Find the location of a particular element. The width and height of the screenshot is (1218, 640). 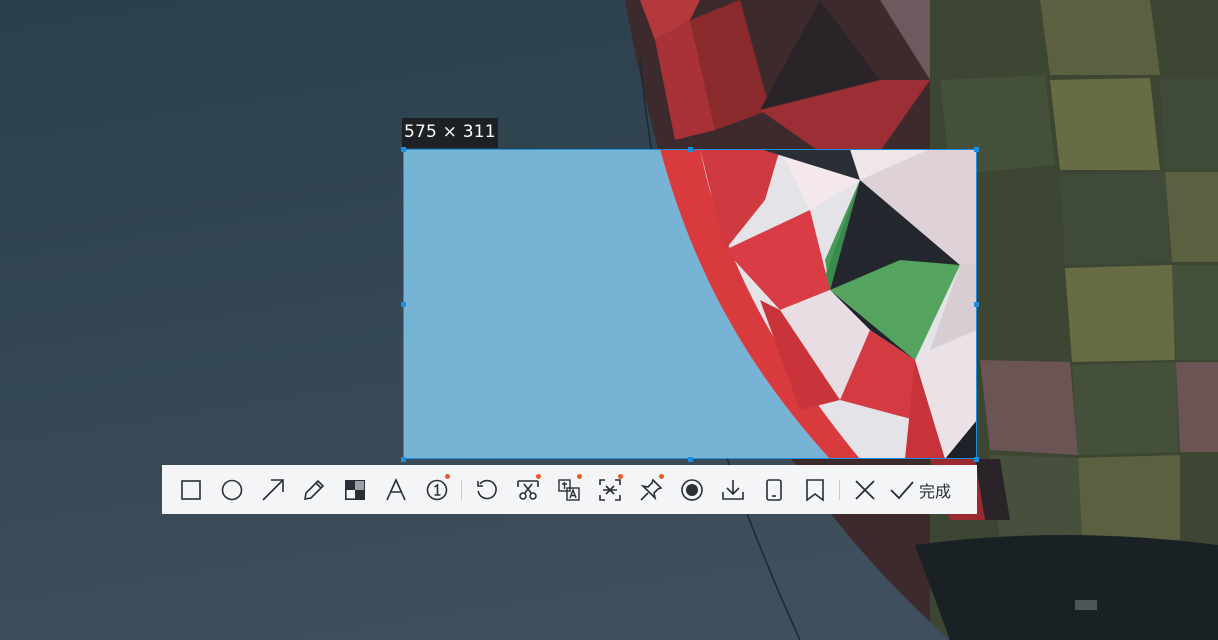

bookmark-icon is located at coordinates (814, 490).